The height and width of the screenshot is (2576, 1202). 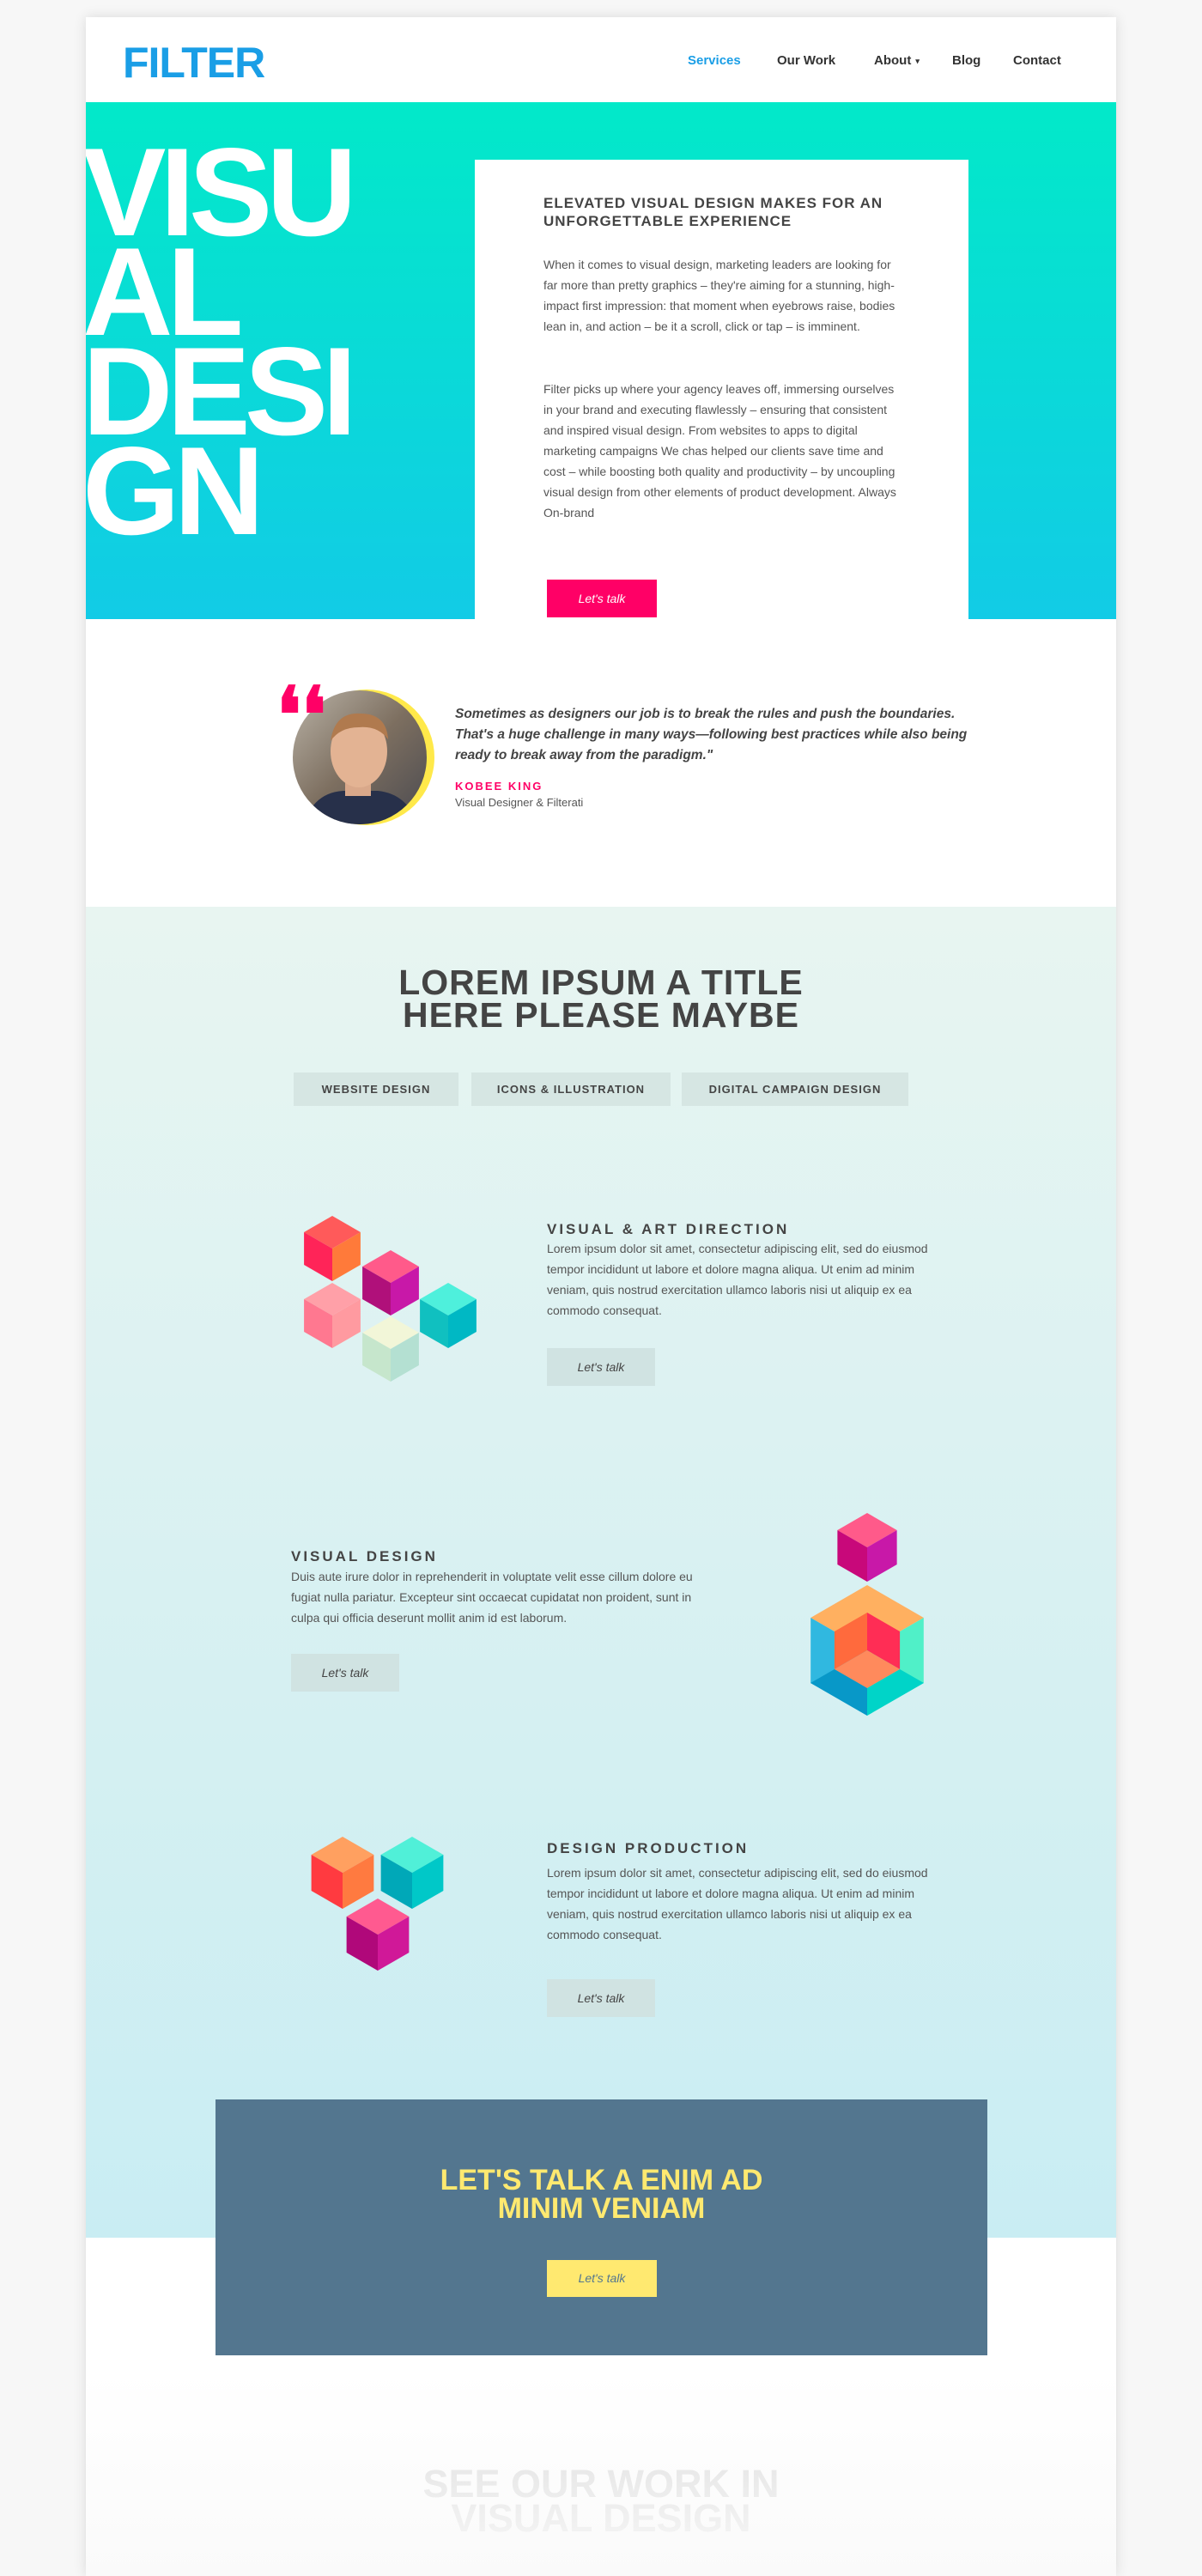 I want to click on nav-our-work: Our Work, so click(x=806, y=61).